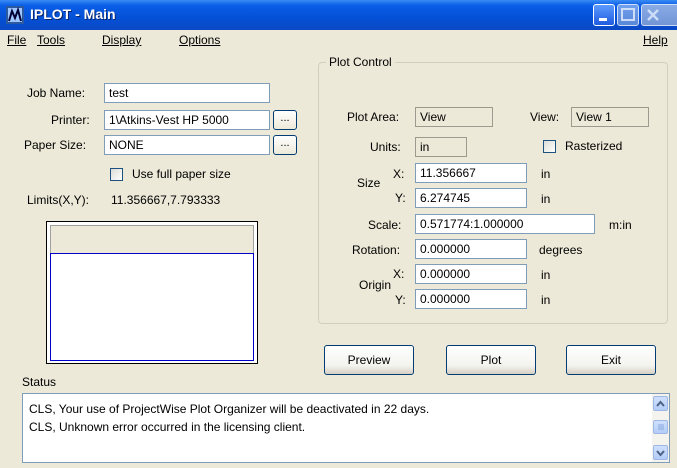  I want to click on chevron-down-icon, so click(660, 453).